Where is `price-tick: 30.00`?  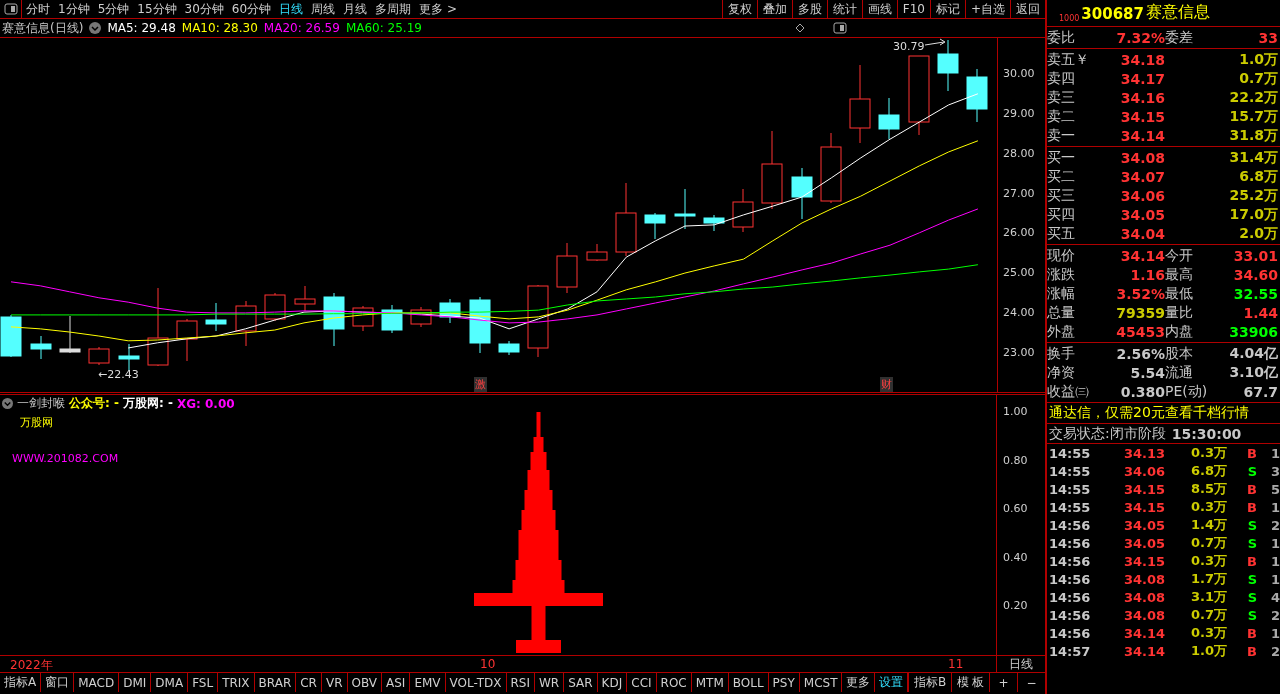 price-tick: 30.00 is located at coordinates (1019, 74).